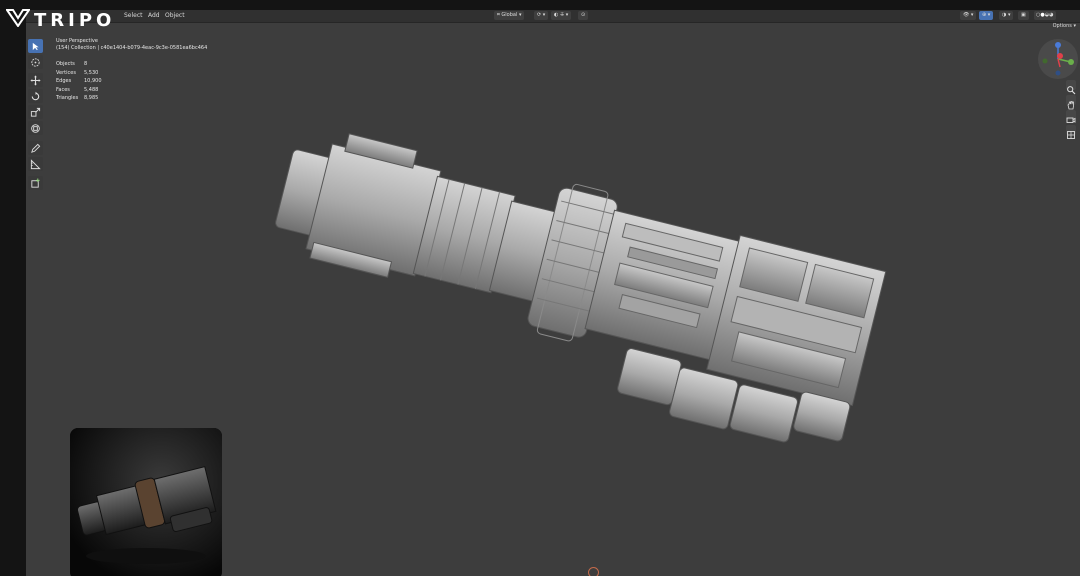  Describe the element at coordinates (13, 288) in the screenshot. I see `left-dock` at that location.